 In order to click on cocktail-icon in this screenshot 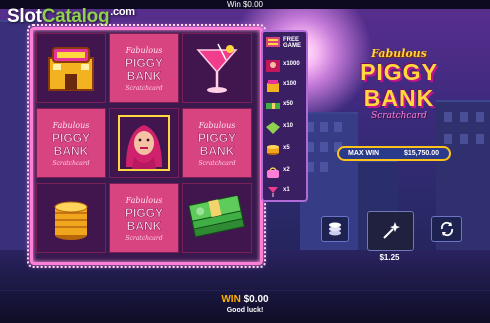, I will do `click(273, 192)`.